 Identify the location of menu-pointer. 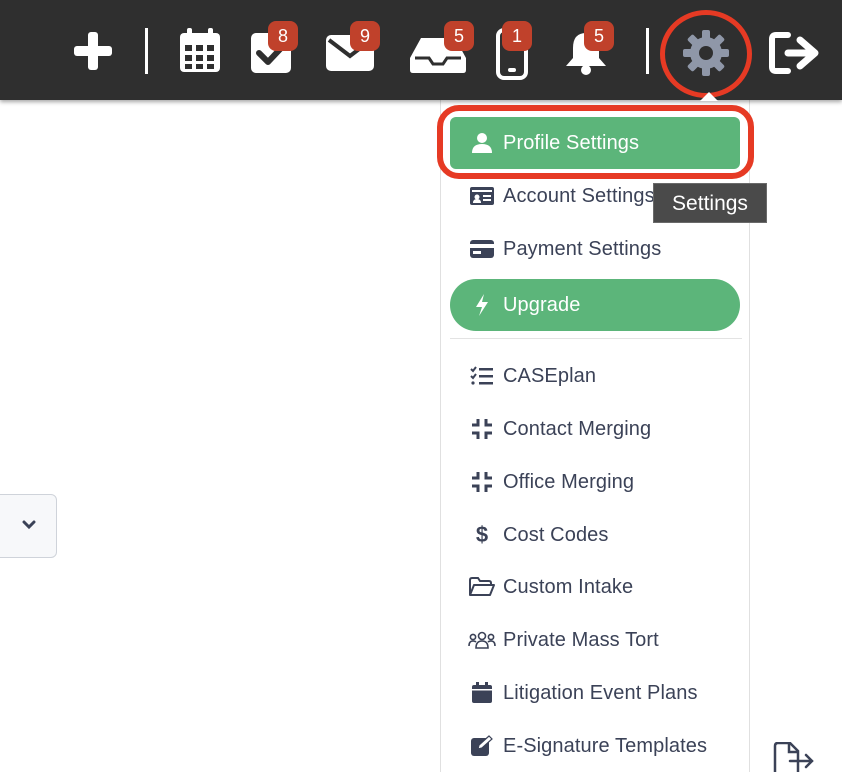
(709, 96).